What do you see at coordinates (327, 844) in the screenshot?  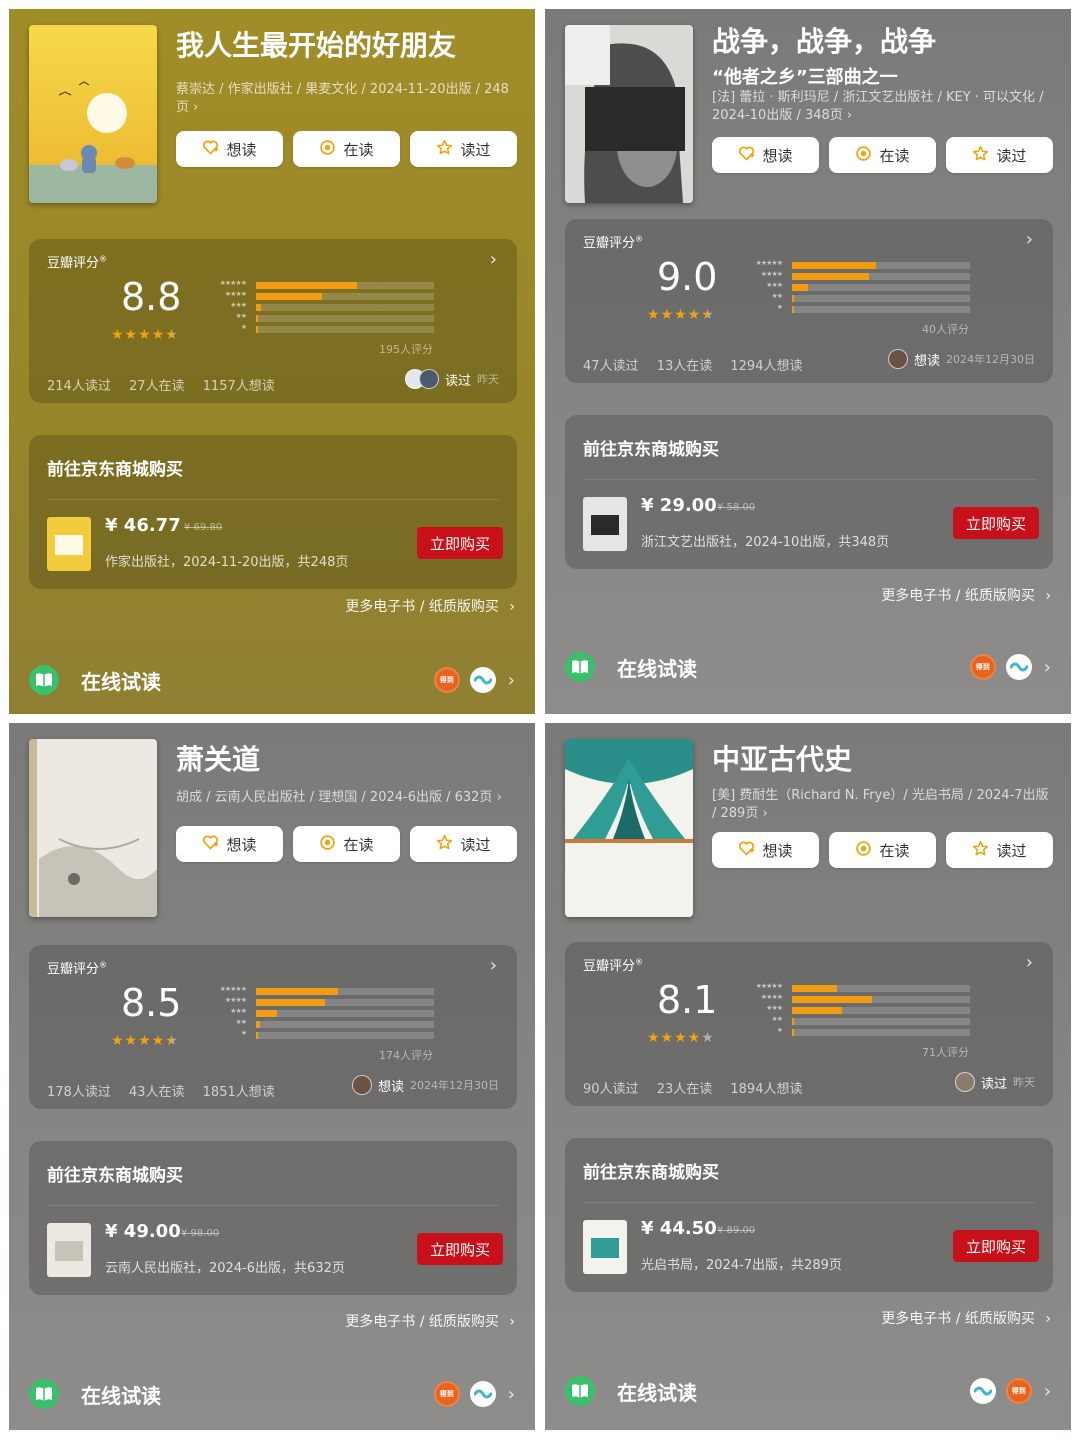 I see `target-icon` at bounding box center [327, 844].